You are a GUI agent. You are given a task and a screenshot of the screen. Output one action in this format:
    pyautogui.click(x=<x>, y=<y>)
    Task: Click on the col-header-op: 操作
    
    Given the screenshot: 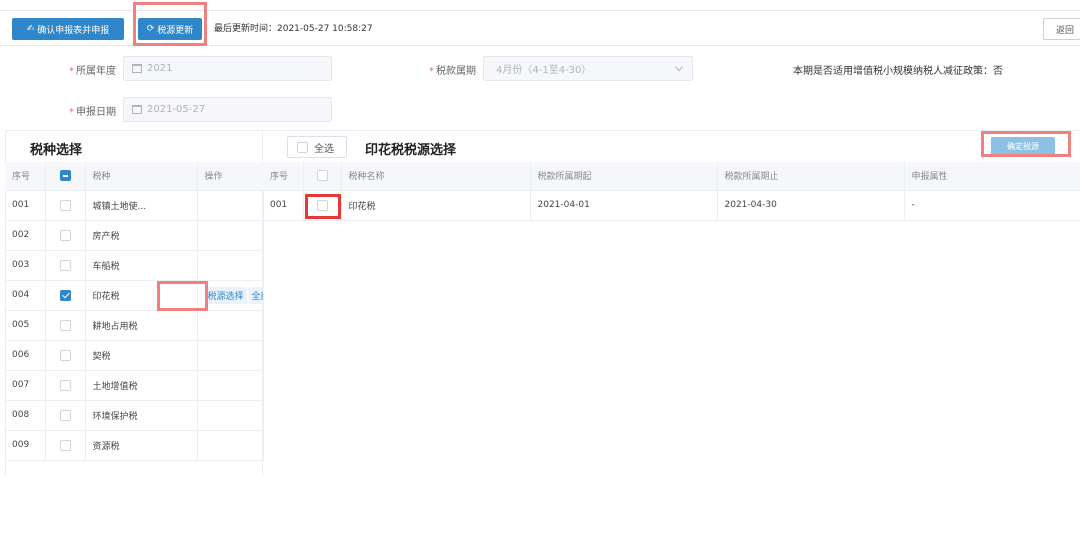 What is the action you would take?
    pyautogui.click(x=230, y=176)
    